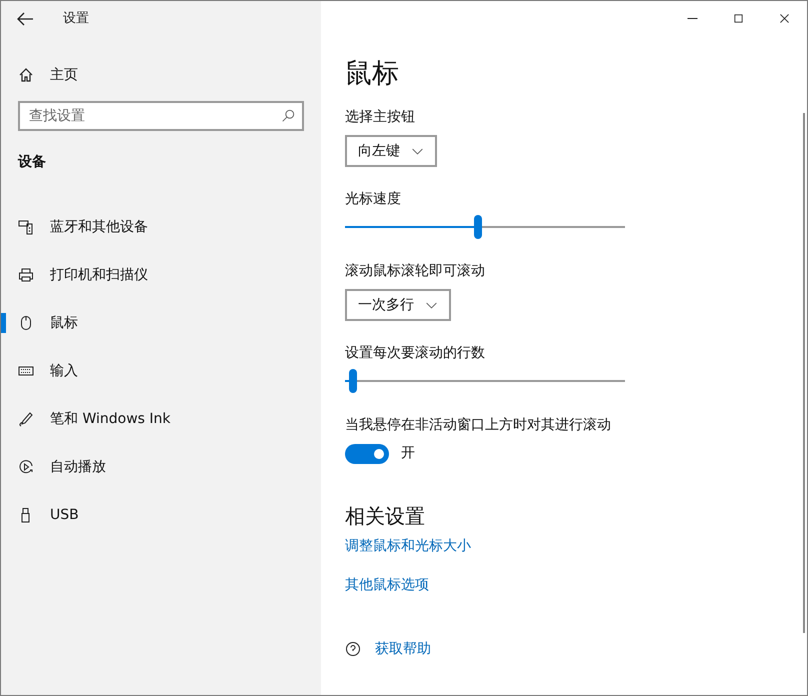  I want to click on window-title: 设置, so click(76, 19).